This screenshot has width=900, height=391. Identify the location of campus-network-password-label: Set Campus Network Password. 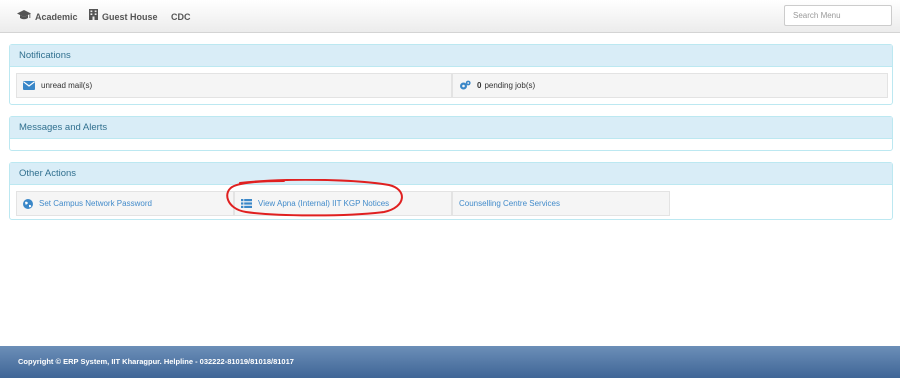
(95, 203).